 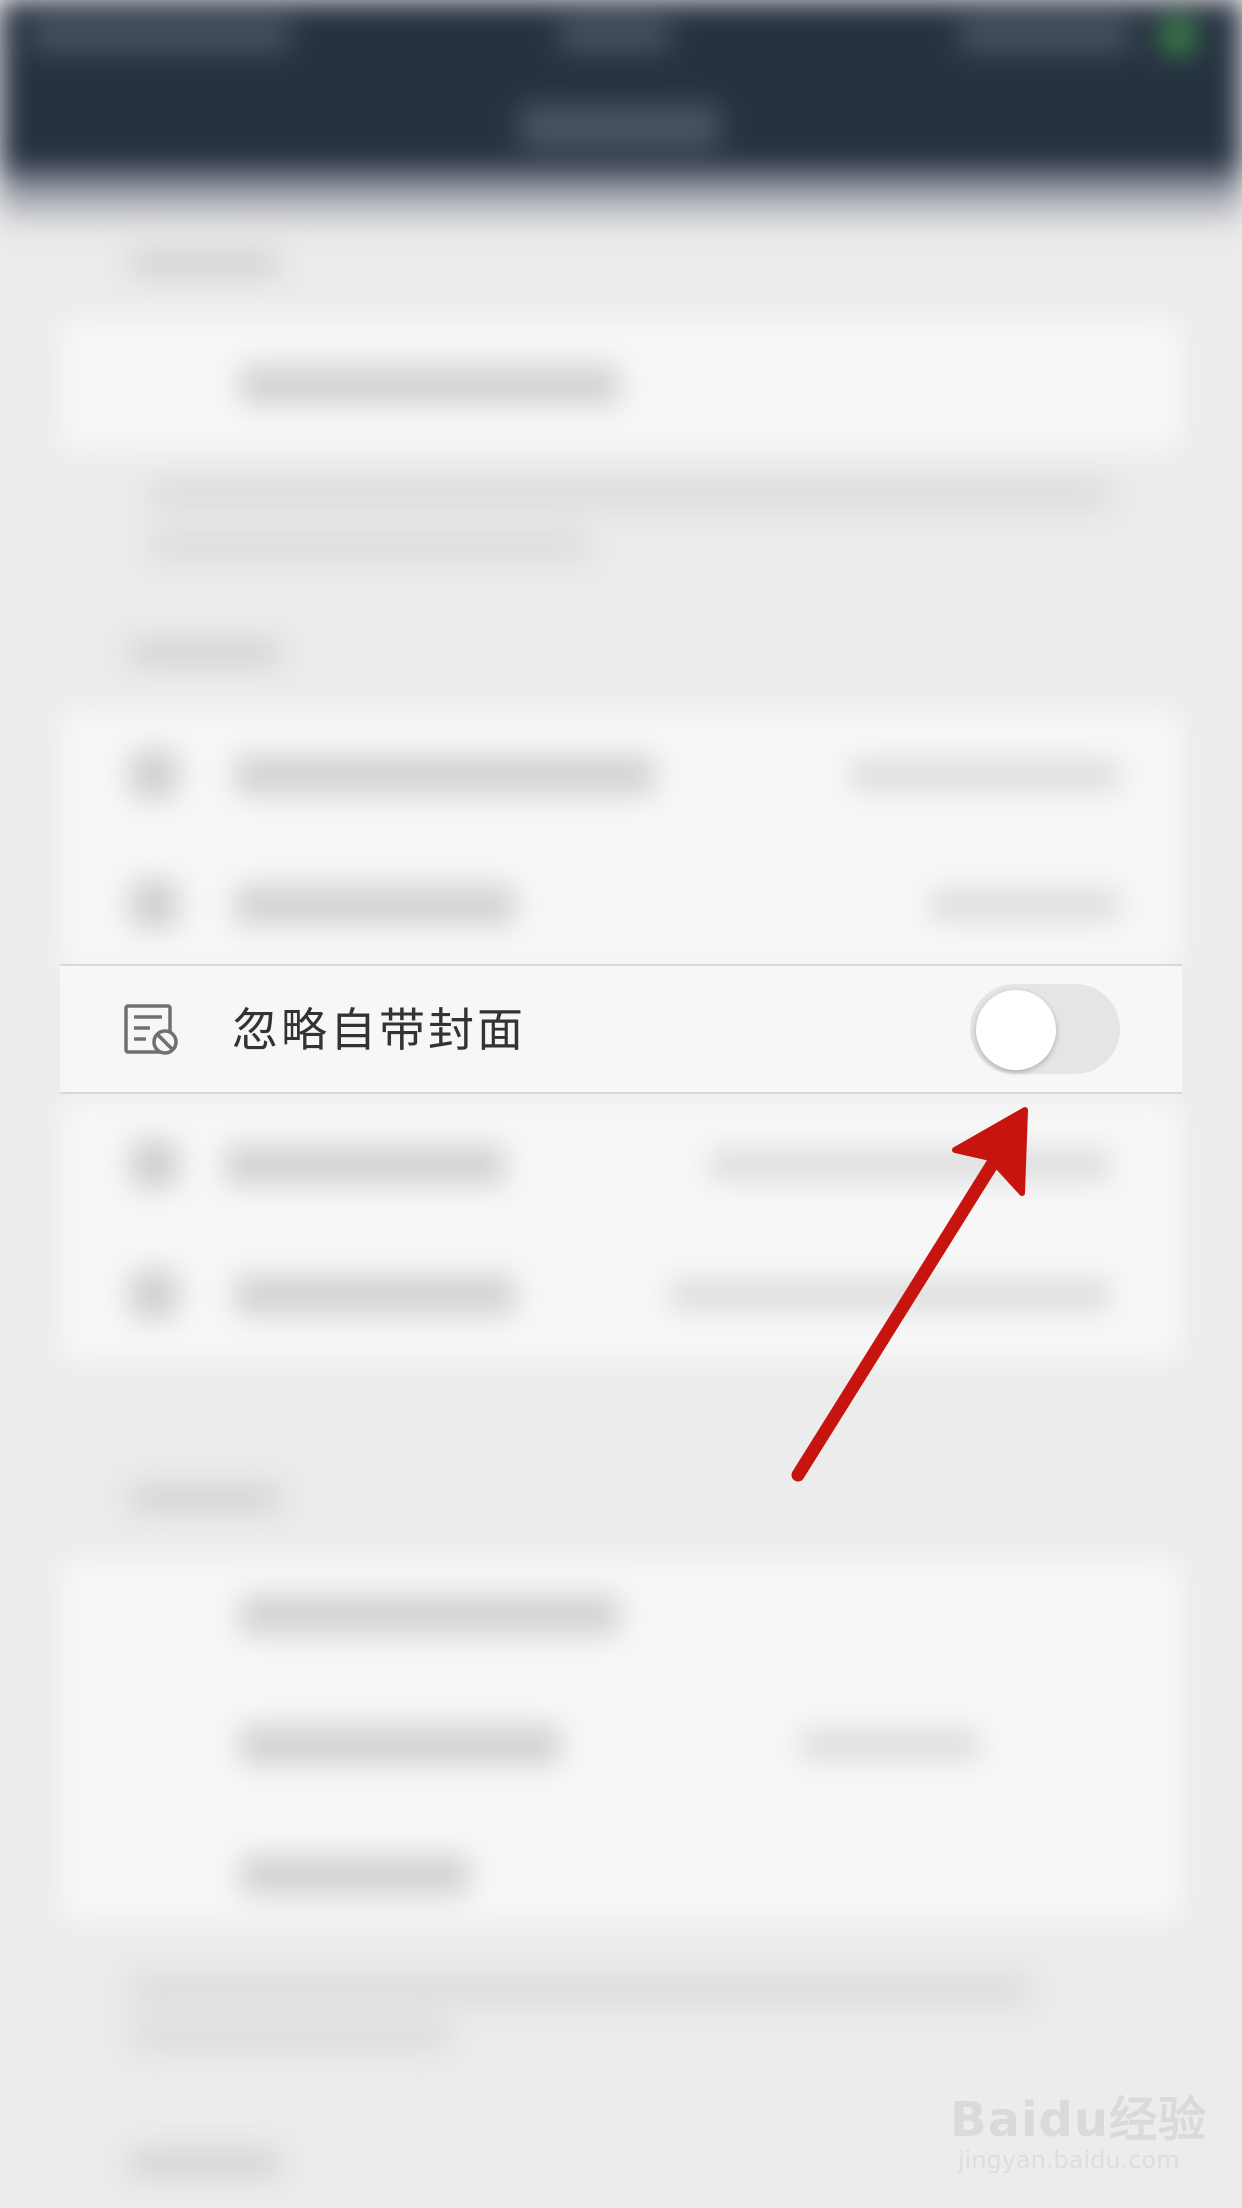 What do you see at coordinates (1045, 35) in the screenshot?
I see `blurred-status-right` at bounding box center [1045, 35].